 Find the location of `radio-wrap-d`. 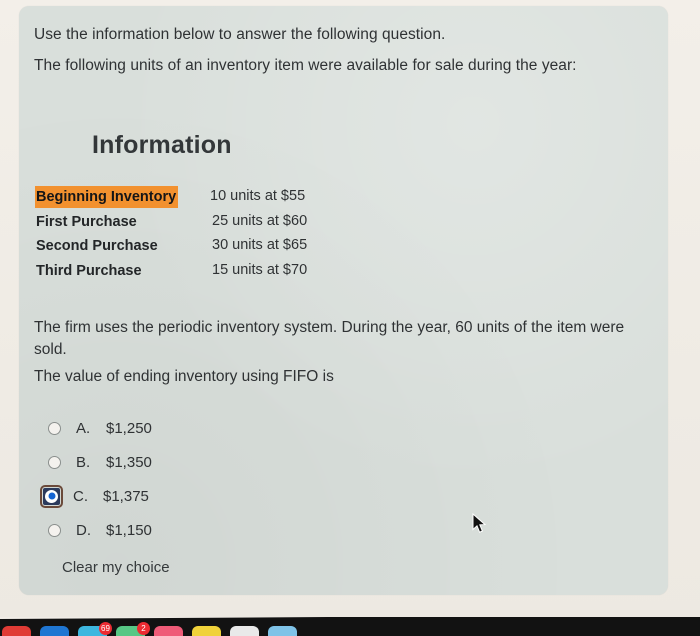

radio-wrap-d is located at coordinates (53, 530).